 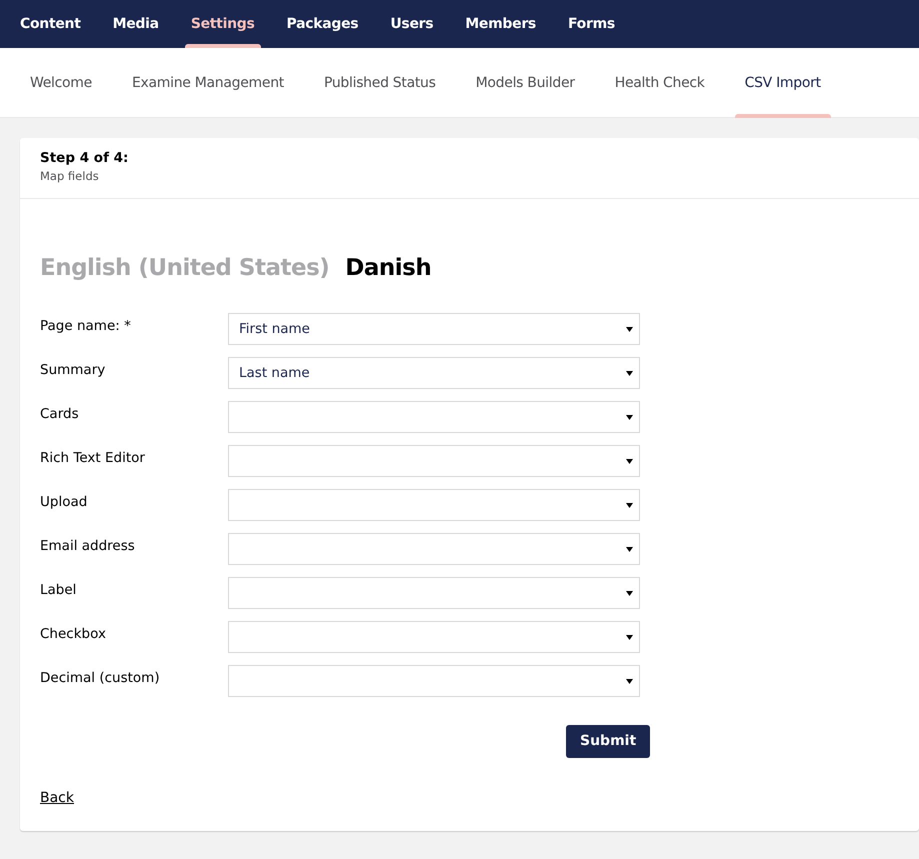 What do you see at coordinates (85, 158) in the screenshot?
I see `step-title: Step 4 of 4:` at bounding box center [85, 158].